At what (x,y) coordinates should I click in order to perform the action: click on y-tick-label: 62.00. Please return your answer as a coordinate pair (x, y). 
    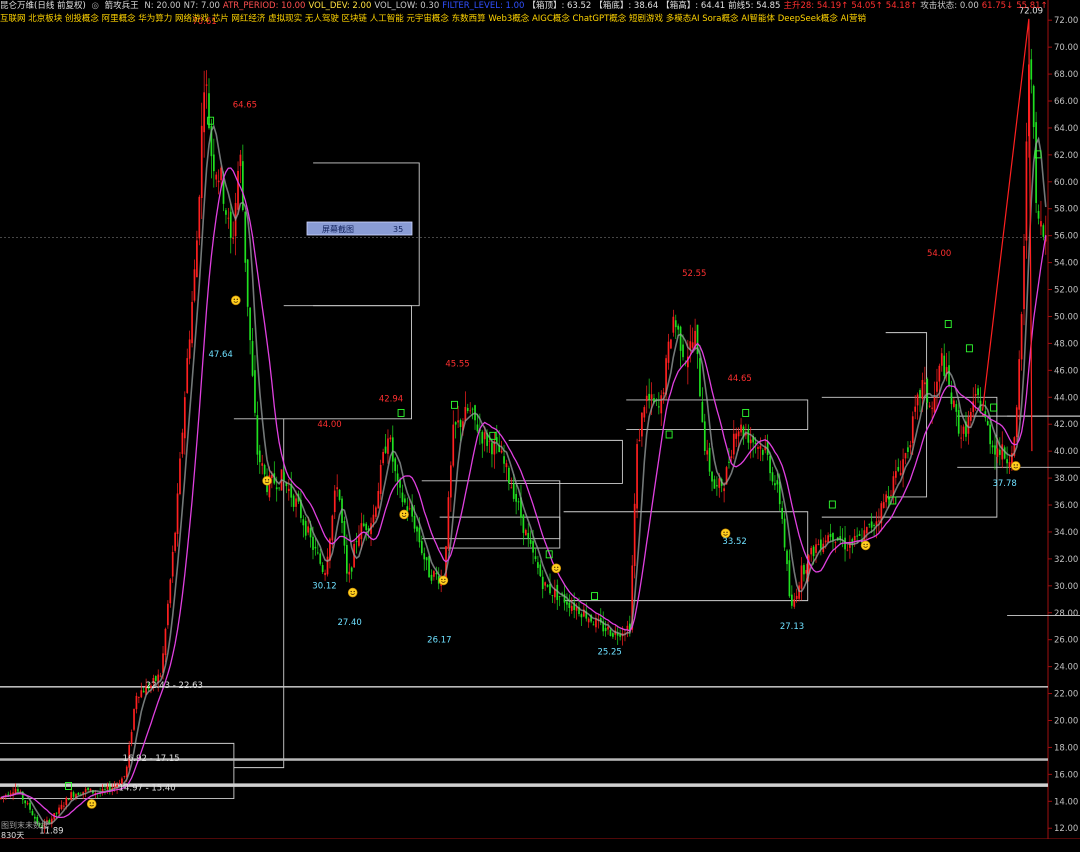
    Looking at the image, I should click on (1066, 156).